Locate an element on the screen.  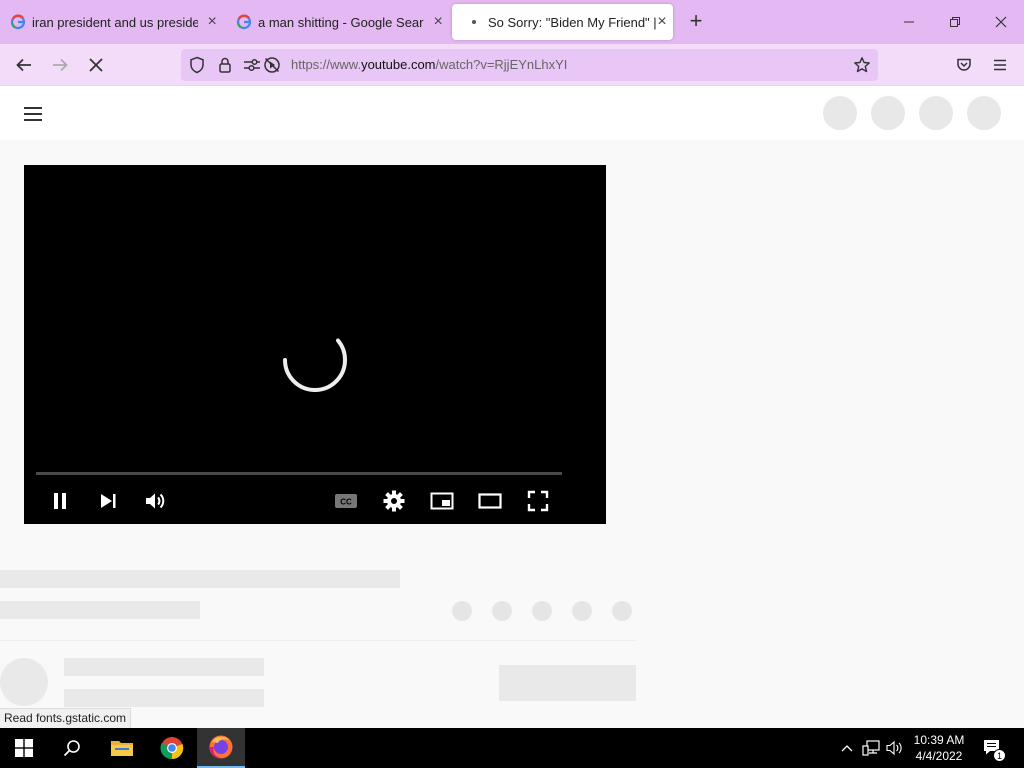
stop-loading-button is located at coordinates (96, 65).